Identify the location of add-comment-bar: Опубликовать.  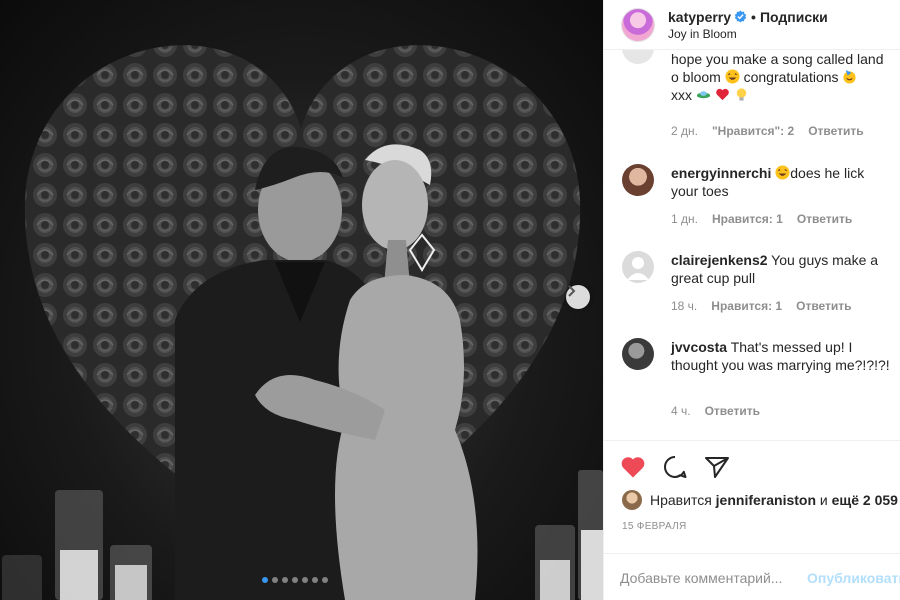
(752, 576).